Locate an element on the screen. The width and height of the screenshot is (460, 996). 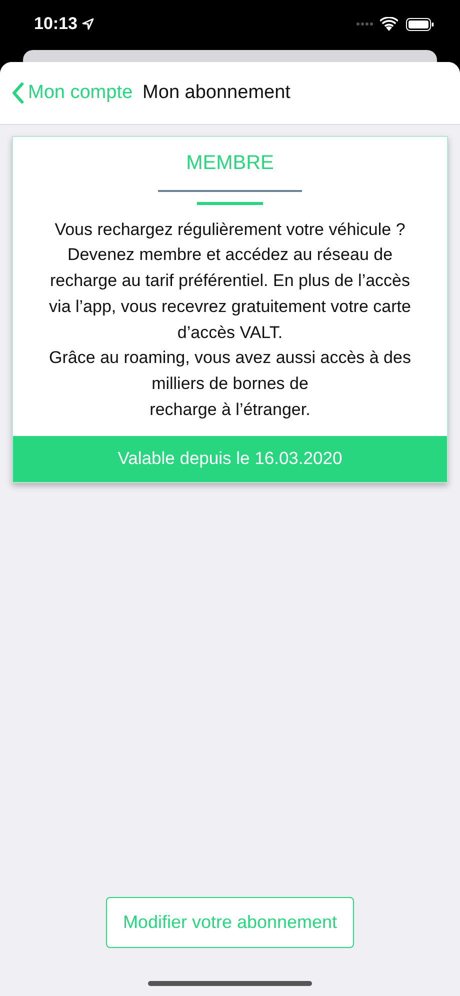
card-title: MEMBRE is located at coordinates (230, 163).